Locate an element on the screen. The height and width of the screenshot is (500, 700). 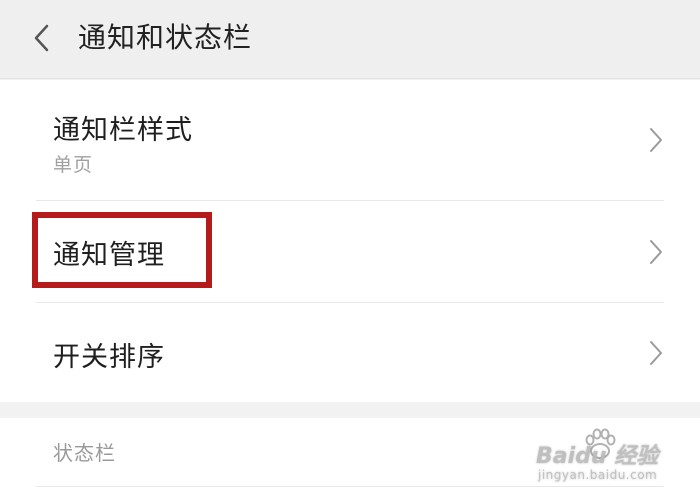
settings-item-label: 通知管理 is located at coordinates (109, 255).